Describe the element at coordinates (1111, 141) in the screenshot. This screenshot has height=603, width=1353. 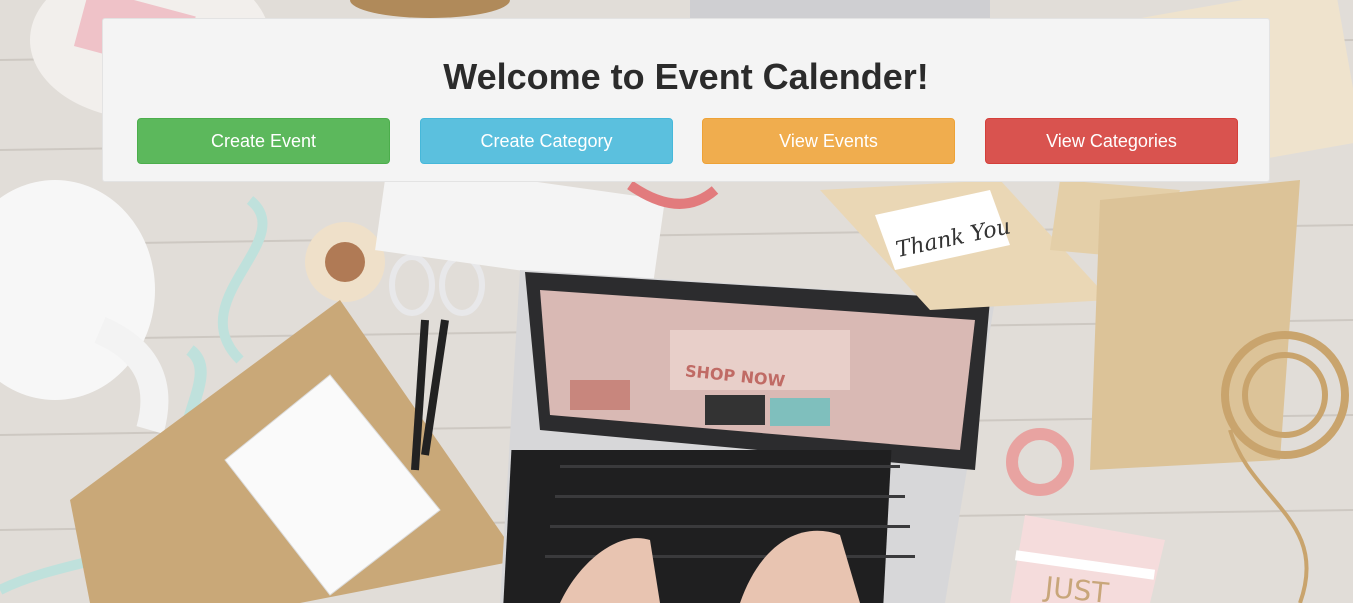
I see `view-categories-button: View Categories` at that location.